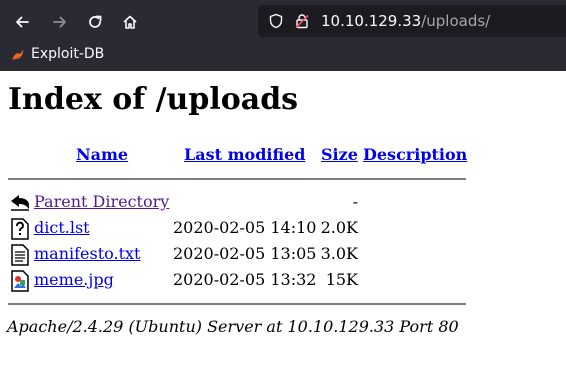  What do you see at coordinates (245, 279) in the screenshot?
I see `file-modified: 2020-02-05 13:32` at bounding box center [245, 279].